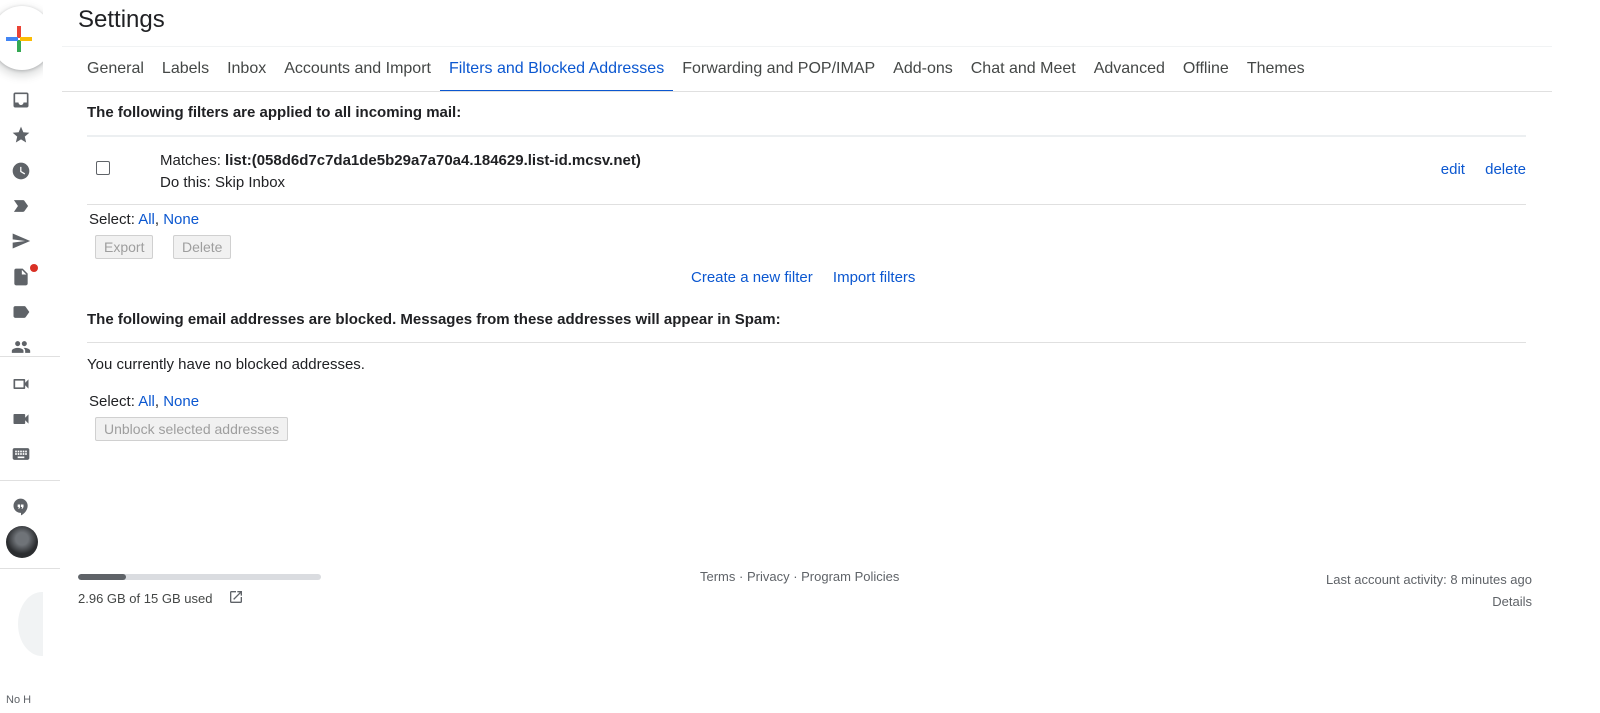 Image resolution: width=1600 pixels, height=713 pixels. Describe the element at coordinates (223, 182) in the screenshot. I see `filter-action: Do this: Skip Inbox` at that location.